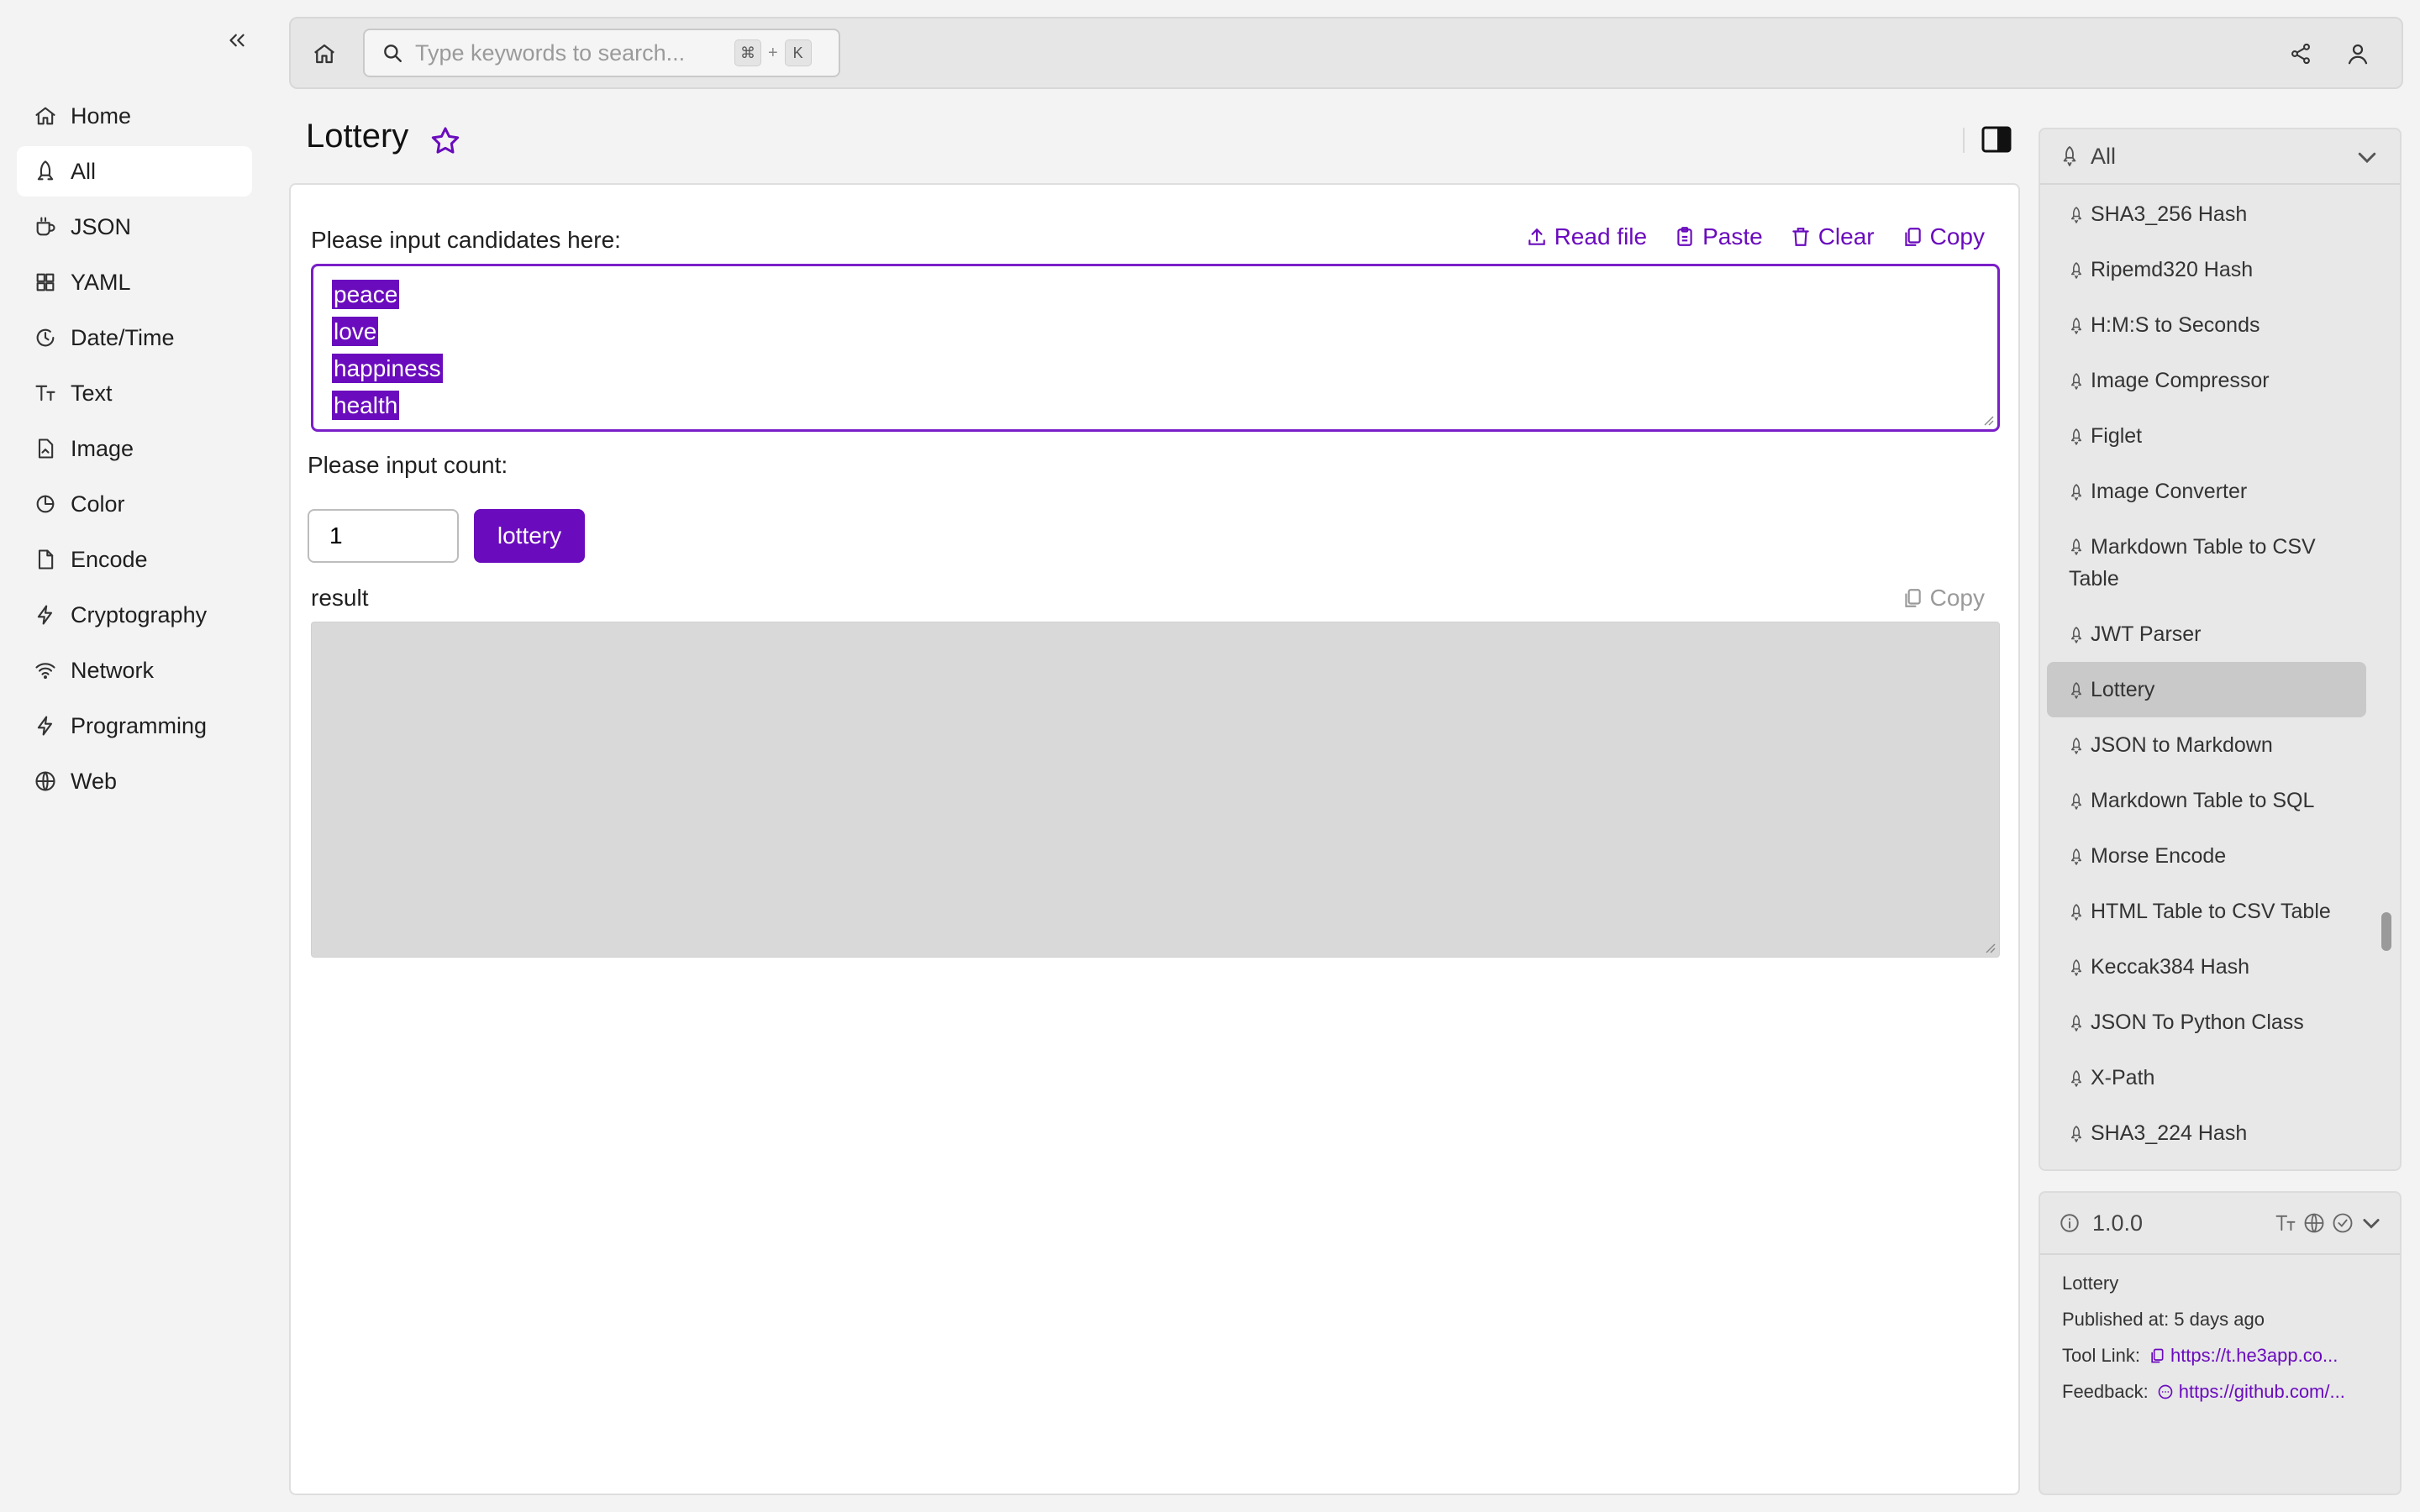  What do you see at coordinates (2207, 856) in the screenshot?
I see `tool-list-item: Morse Encode` at bounding box center [2207, 856].